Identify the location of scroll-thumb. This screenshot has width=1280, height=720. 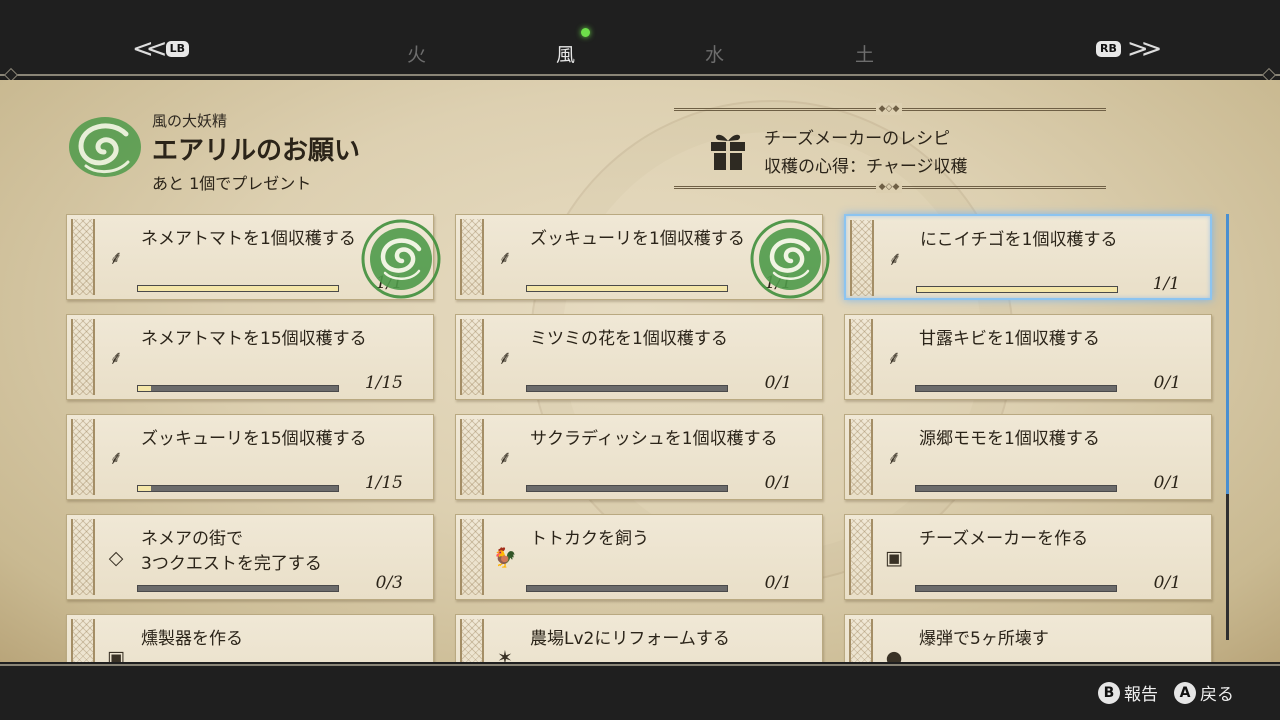
(1227, 354).